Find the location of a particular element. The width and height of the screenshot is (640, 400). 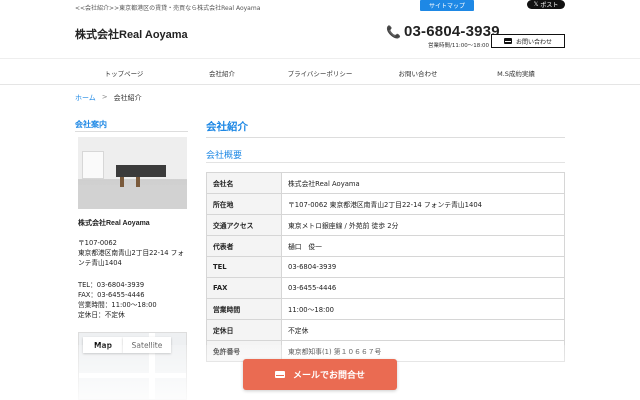

site-brand: 株式会社Real Aoyama is located at coordinates (131, 34).